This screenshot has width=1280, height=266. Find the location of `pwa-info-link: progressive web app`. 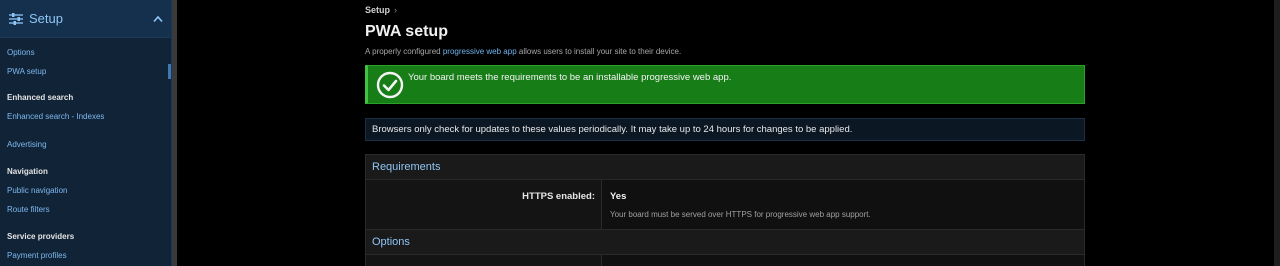

pwa-info-link: progressive web app is located at coordinates (480, 51).